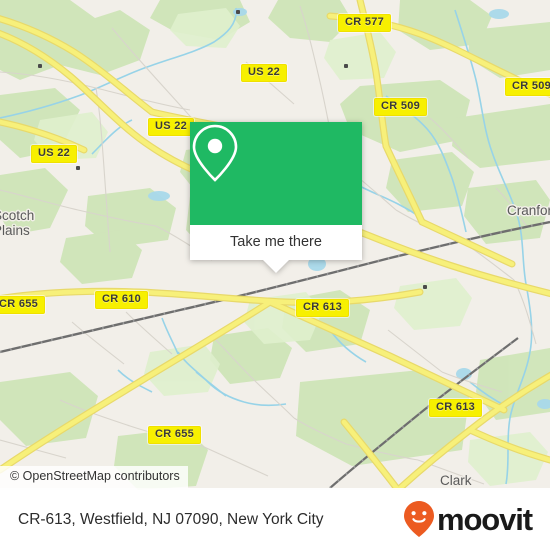  I want to click on place-label-clark: Clark, so click(456, 480).